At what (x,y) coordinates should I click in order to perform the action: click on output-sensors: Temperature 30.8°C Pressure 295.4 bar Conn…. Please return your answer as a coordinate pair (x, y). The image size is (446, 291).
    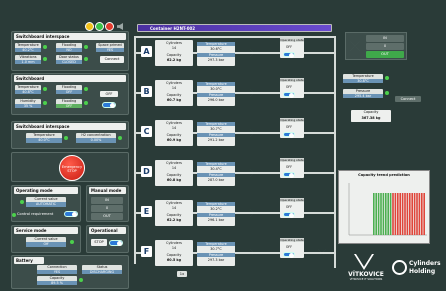
    Looking at the image, I should click on (388, 104).